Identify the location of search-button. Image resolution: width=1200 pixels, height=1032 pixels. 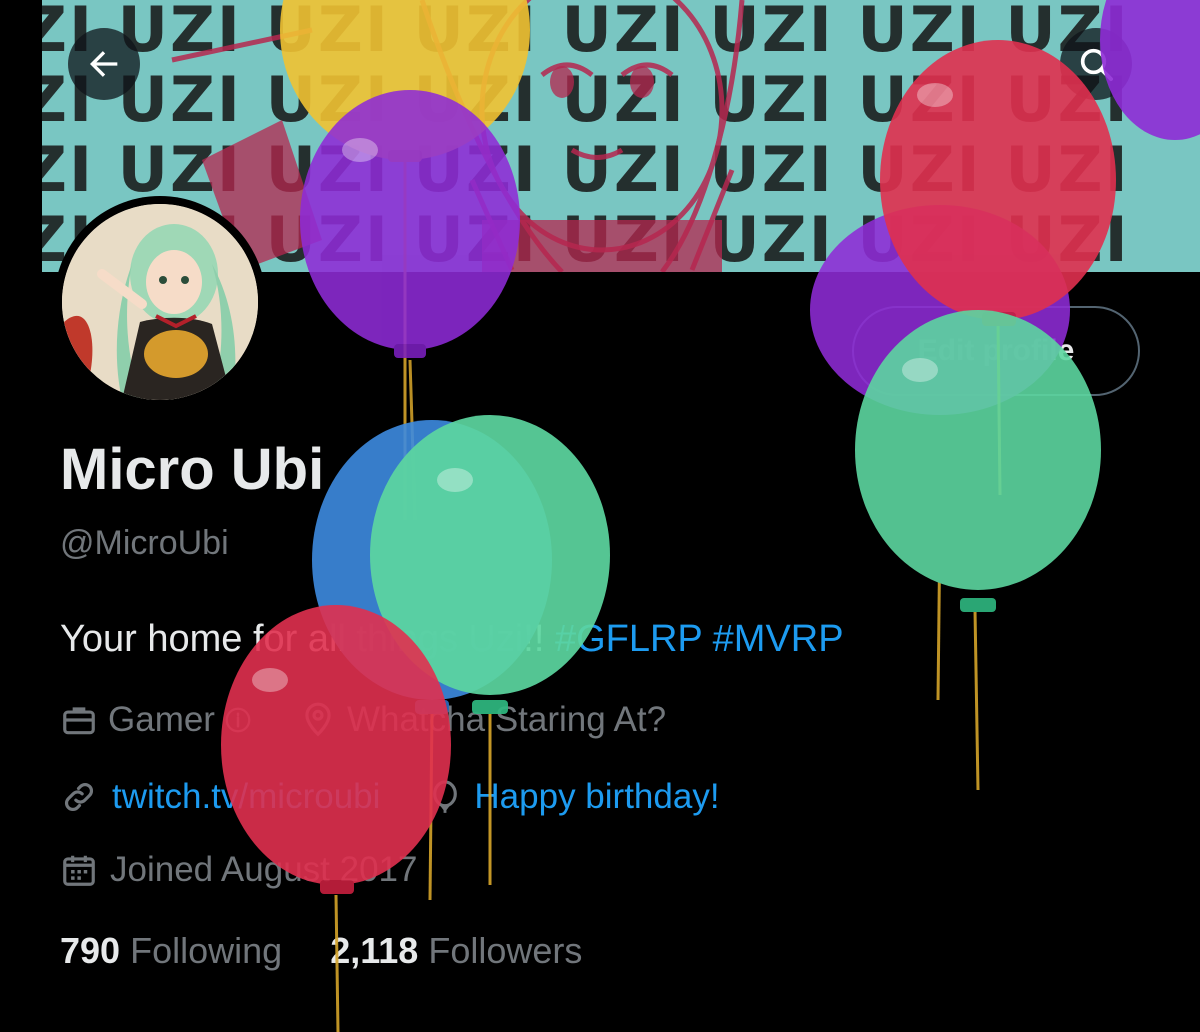
(1096, 64).